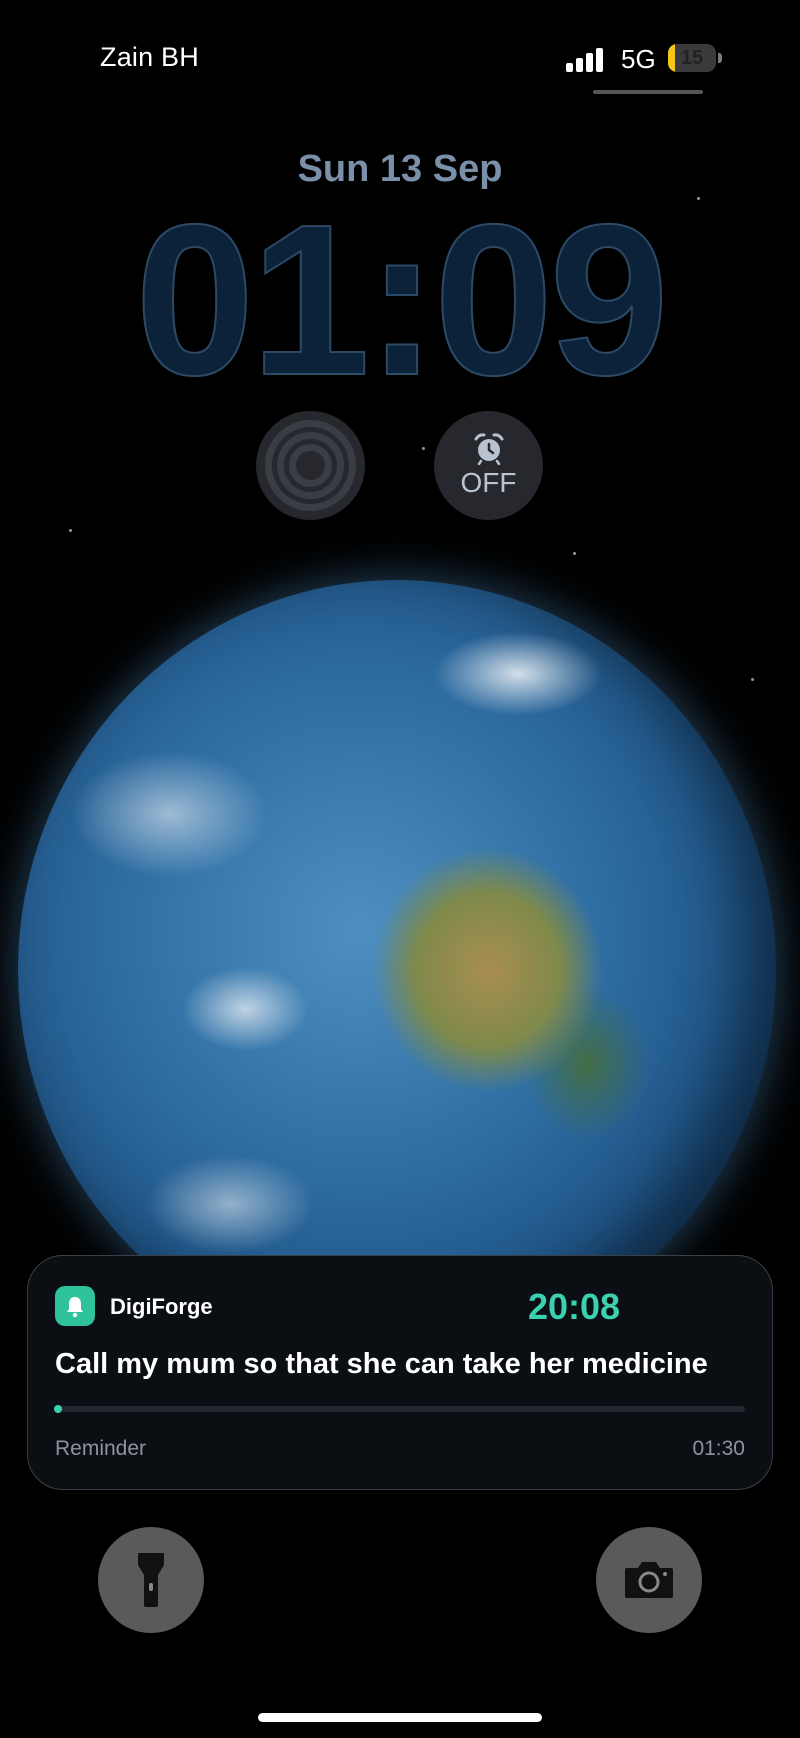 The width and height of the screenshot is (800, 1738). Describe the element at coordinates (574, 1306) in the screenshot. I see `notification-time: 20:08` at that location.